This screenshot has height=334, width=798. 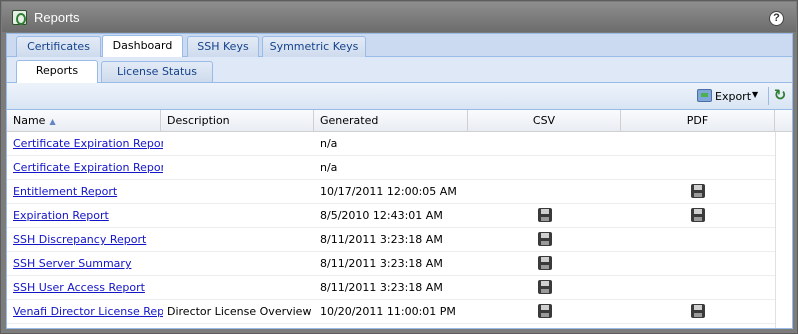 What do you see at coordinates (388, 191) in the screenshot?
I see `report-generated-cell: 10/17/2011 12:00:05 AM` at bounding box center [388, 191].